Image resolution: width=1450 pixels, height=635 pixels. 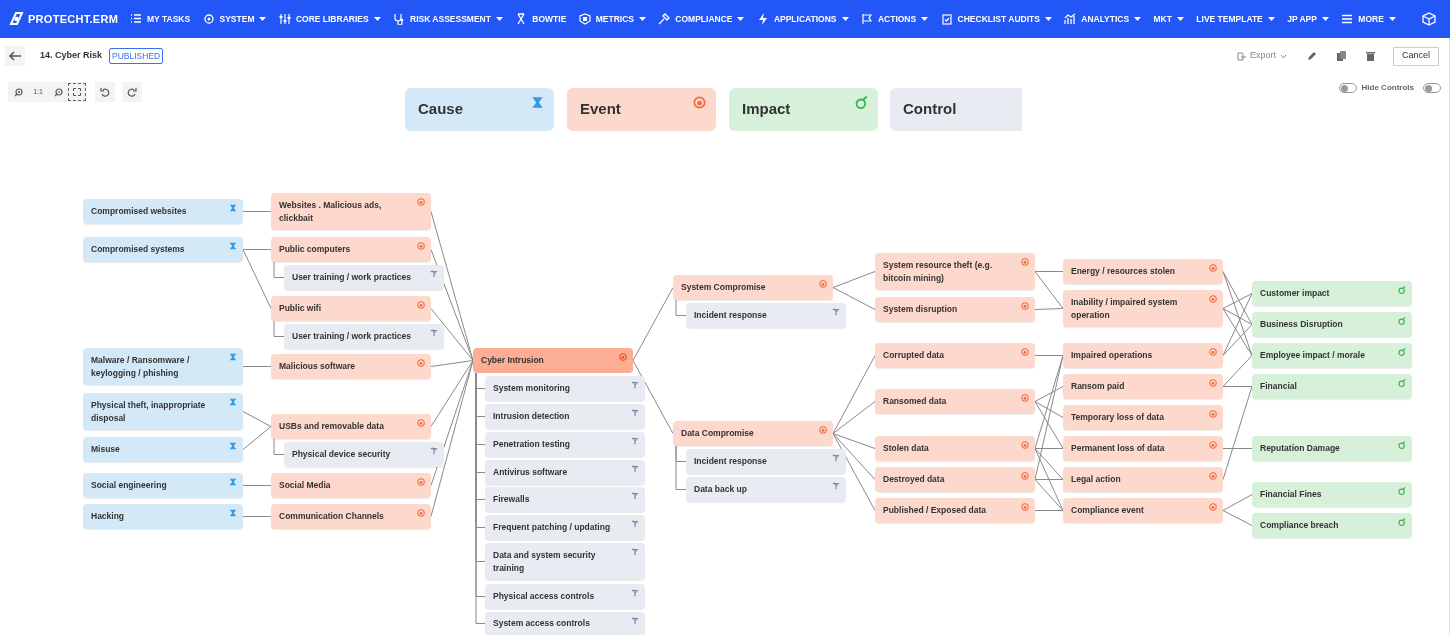 What do you see at coordinates (1123, 271) in the screenshot?
I see `node-label: Energy / resources stolen` at bounding box center [1123, 271].